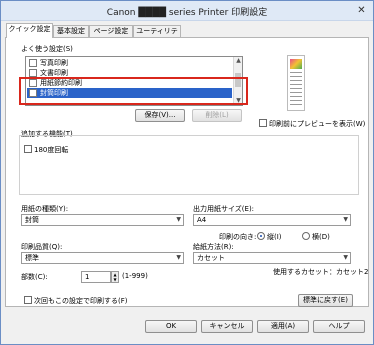 The image size is (374, 345). Describe the element at coordinates (34, 277) in the screenshot. I see `copies-label: 部数(C):` at that location.